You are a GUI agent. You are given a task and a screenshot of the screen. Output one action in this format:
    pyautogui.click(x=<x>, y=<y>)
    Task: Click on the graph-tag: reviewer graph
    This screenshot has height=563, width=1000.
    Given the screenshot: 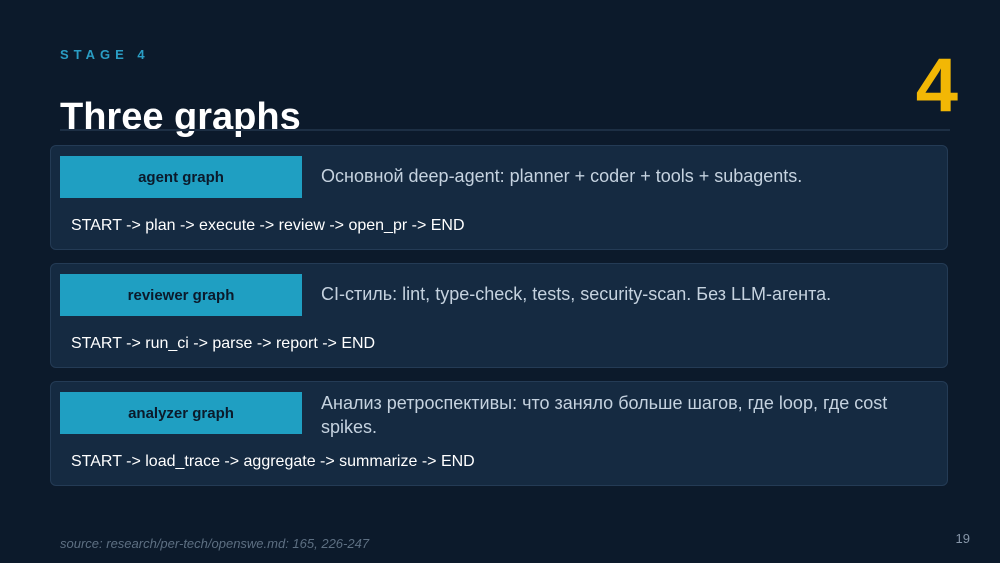 What is the action you would take?
    pyautogui.click(x=181, y=295)
    